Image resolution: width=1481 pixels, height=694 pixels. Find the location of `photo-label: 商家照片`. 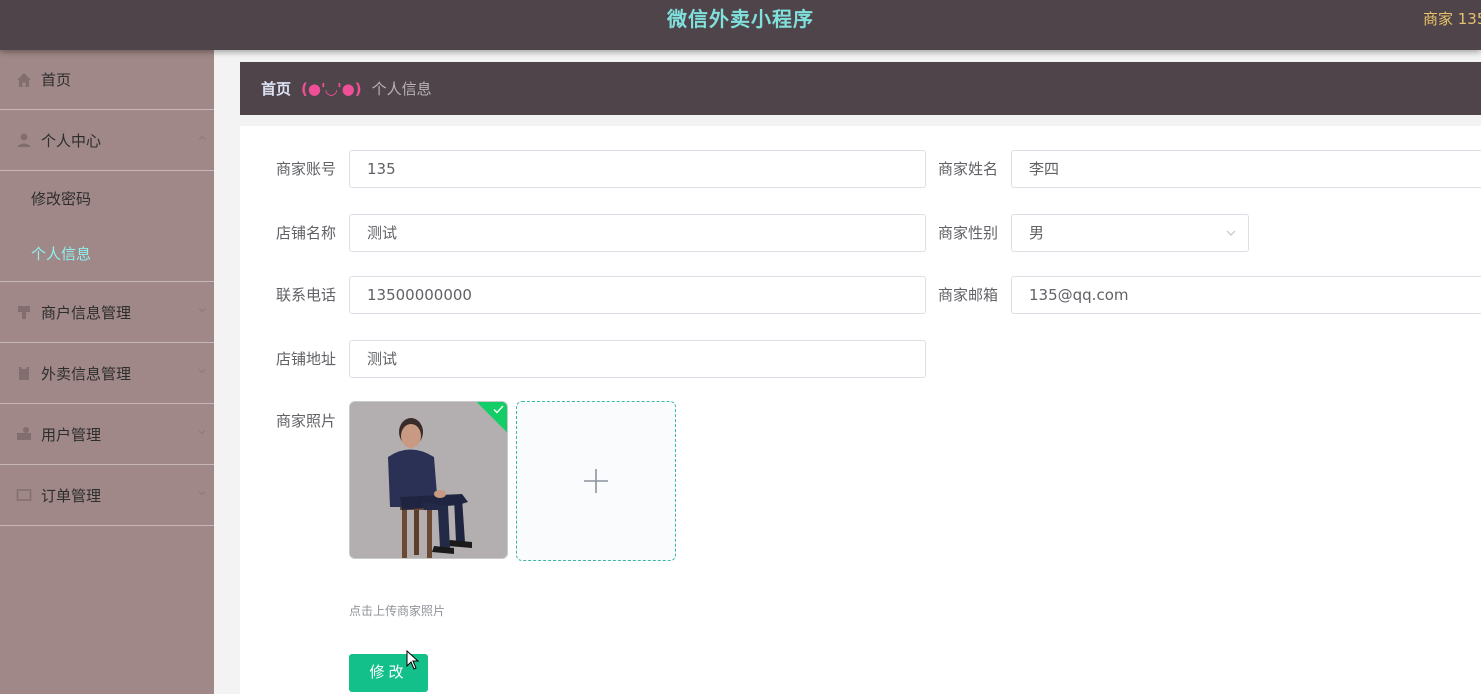

photo-label: 商家照片 is located at coordinates (306, 421).